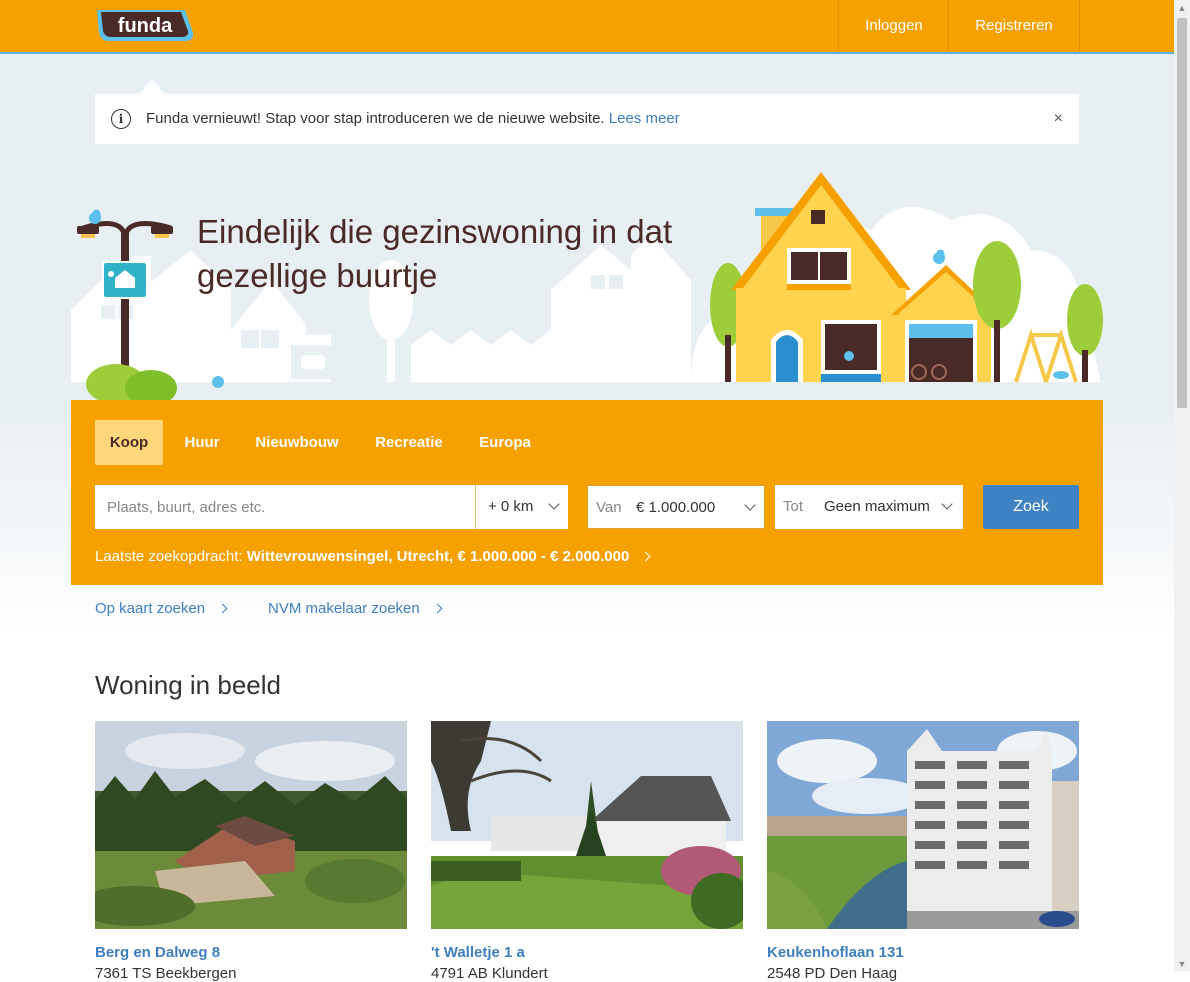 This screenshot has width=1190, height=982. What do you see at coordinates (202, 442) in the screenshot?
I see `tab-huur: Huur` at bounding box center [202, 442].